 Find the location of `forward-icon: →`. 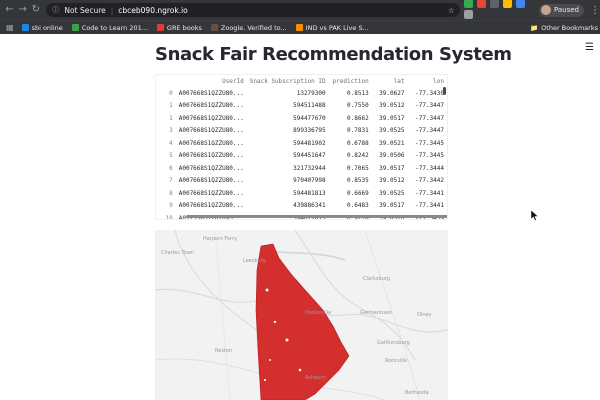

forward-icon: → is located at coordinates (22, 10).